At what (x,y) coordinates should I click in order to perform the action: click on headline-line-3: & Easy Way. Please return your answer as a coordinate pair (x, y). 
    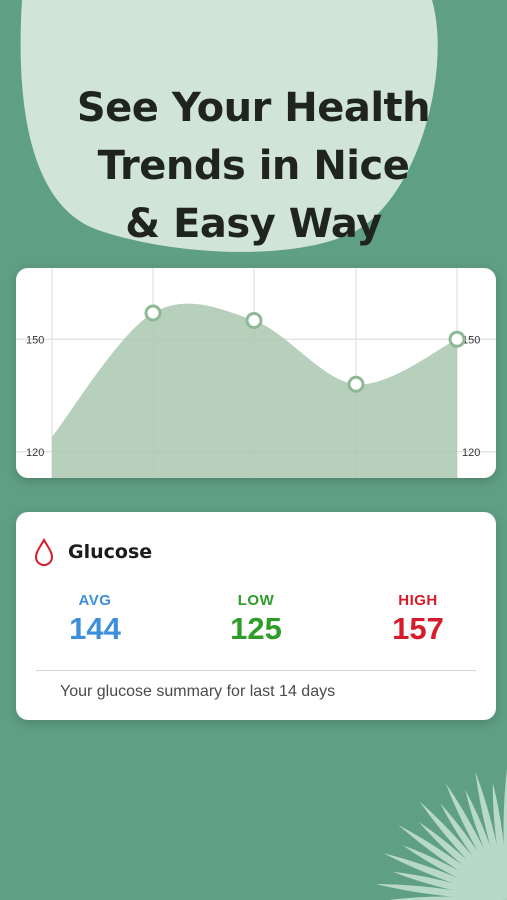
    Looking at the image, I should click on (253, 223).